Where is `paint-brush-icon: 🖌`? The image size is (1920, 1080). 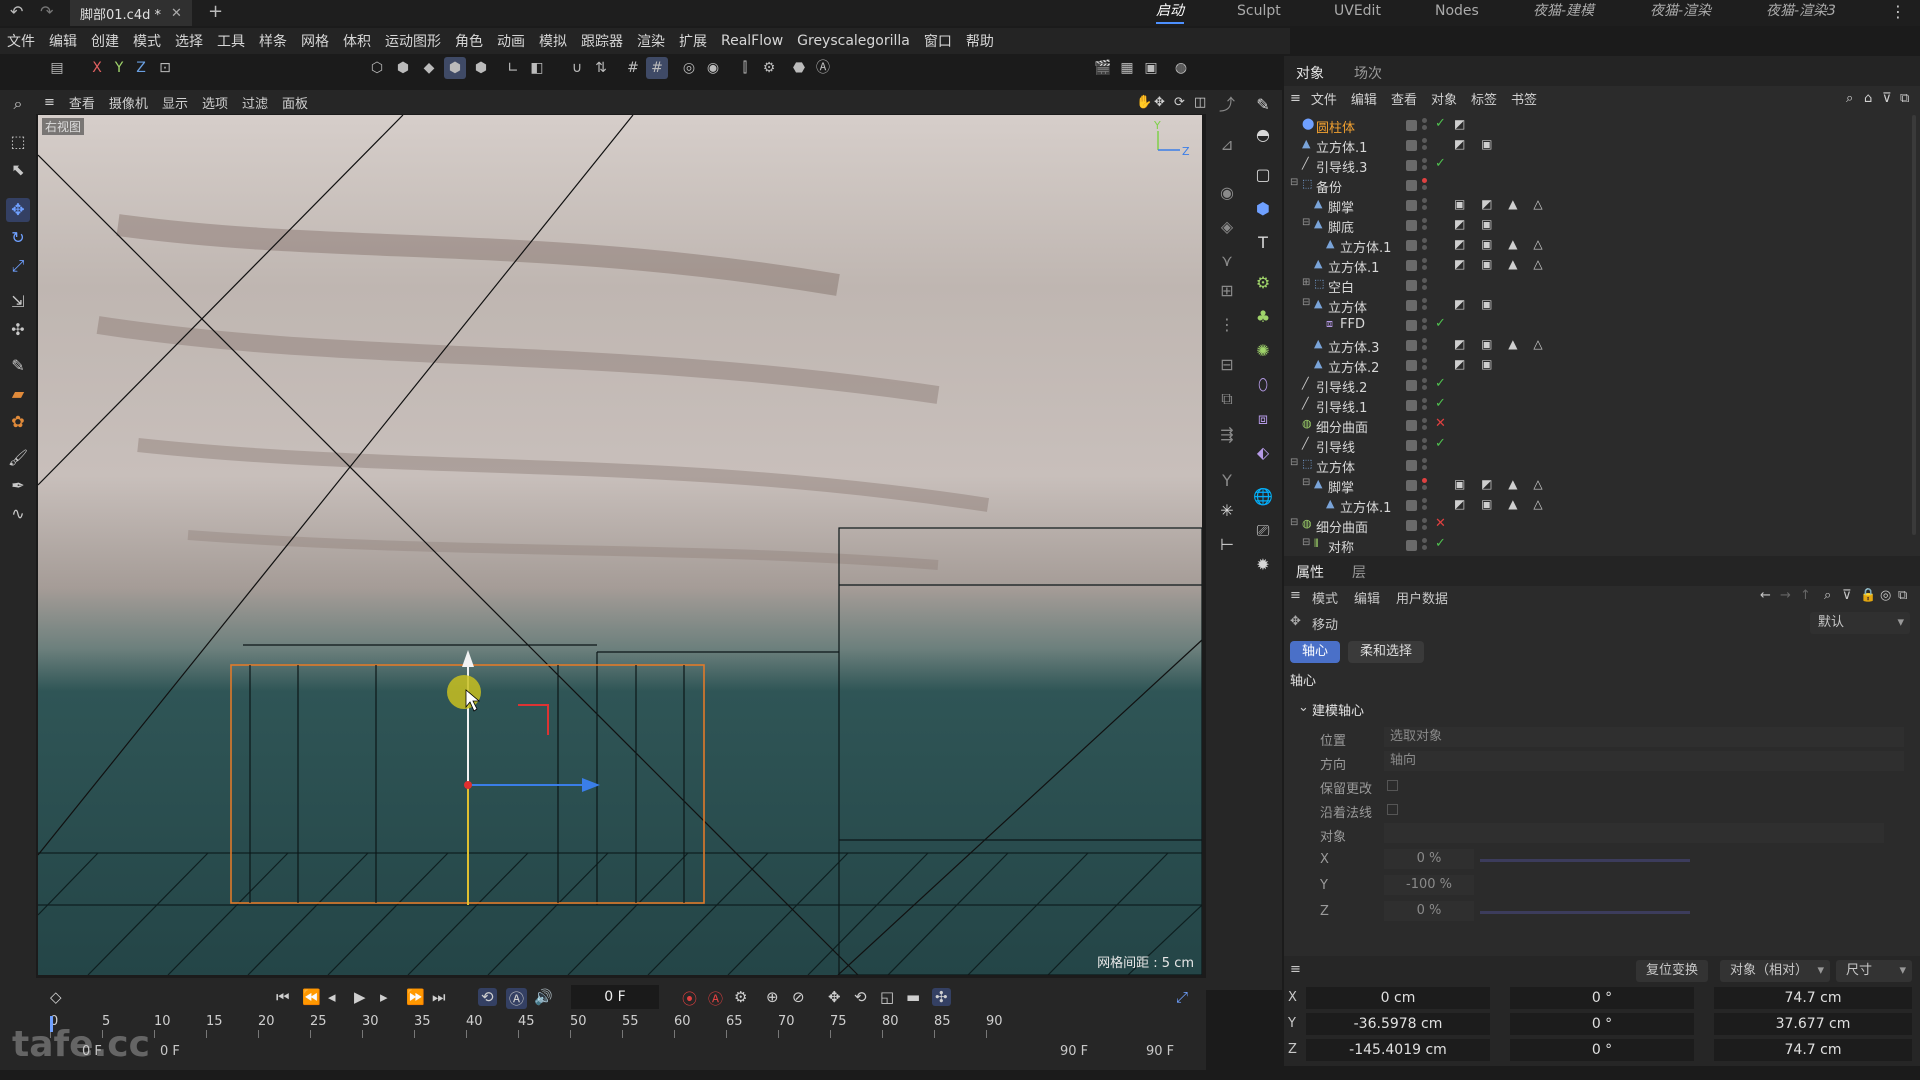
paint-brush-icon: 🖌 is located at coordinates (18, 458).